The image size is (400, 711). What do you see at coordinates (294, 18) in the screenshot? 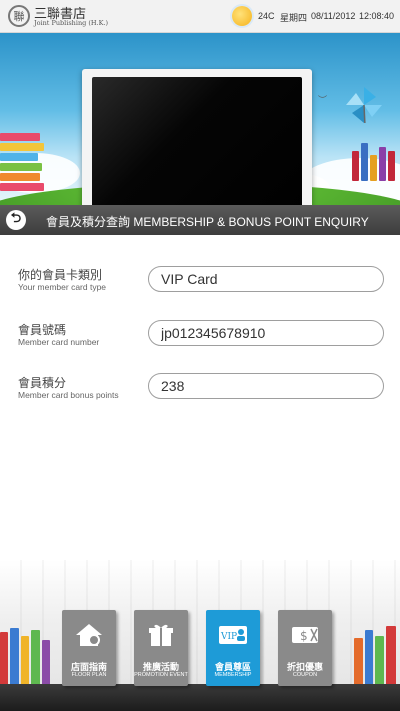
I see `weekday: 星期四` at bounding box center [294, 18].